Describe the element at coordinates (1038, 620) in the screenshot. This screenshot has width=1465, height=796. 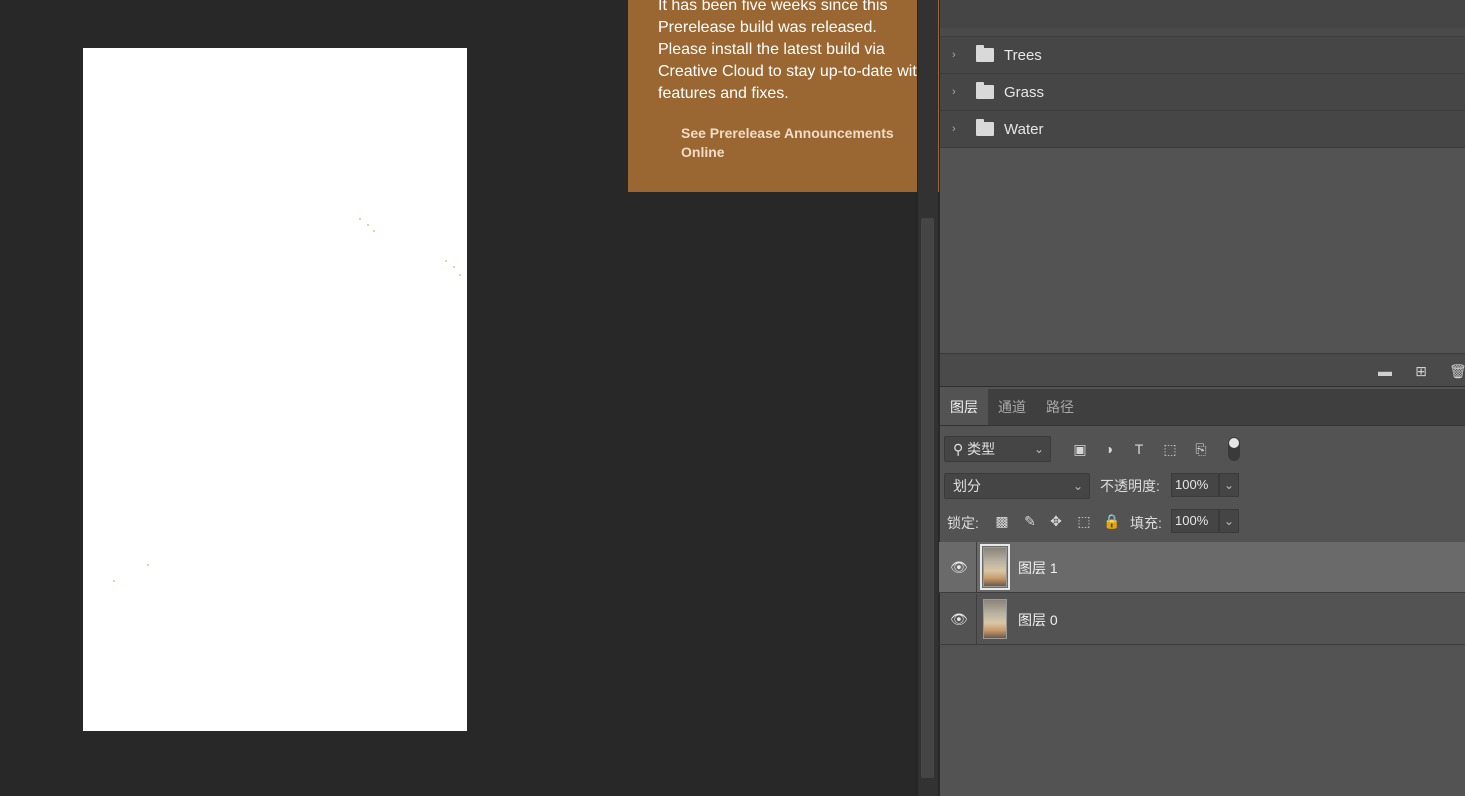
I see `layer-name: 图层 0` at that location.